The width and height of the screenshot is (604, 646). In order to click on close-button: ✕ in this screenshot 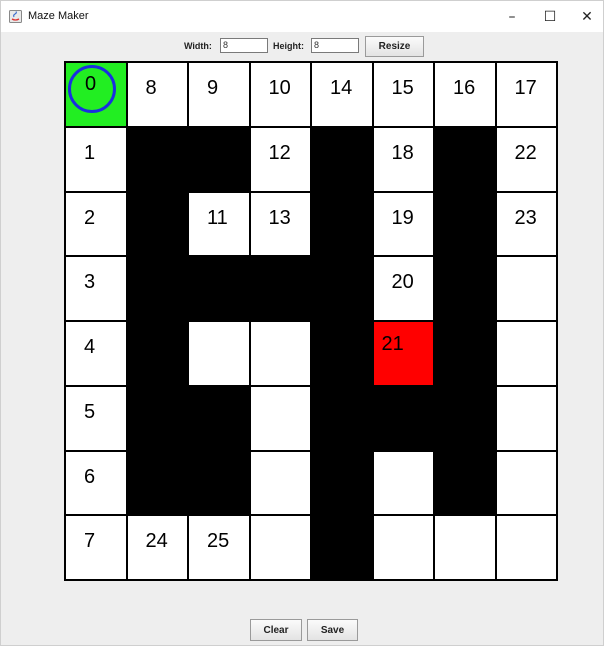, I will do `click(586, 16)`.